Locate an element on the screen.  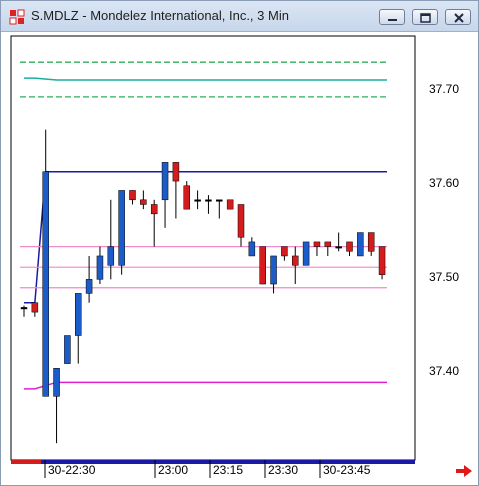
y-tick-label: 37.60 is located at coordinates (444, 183).